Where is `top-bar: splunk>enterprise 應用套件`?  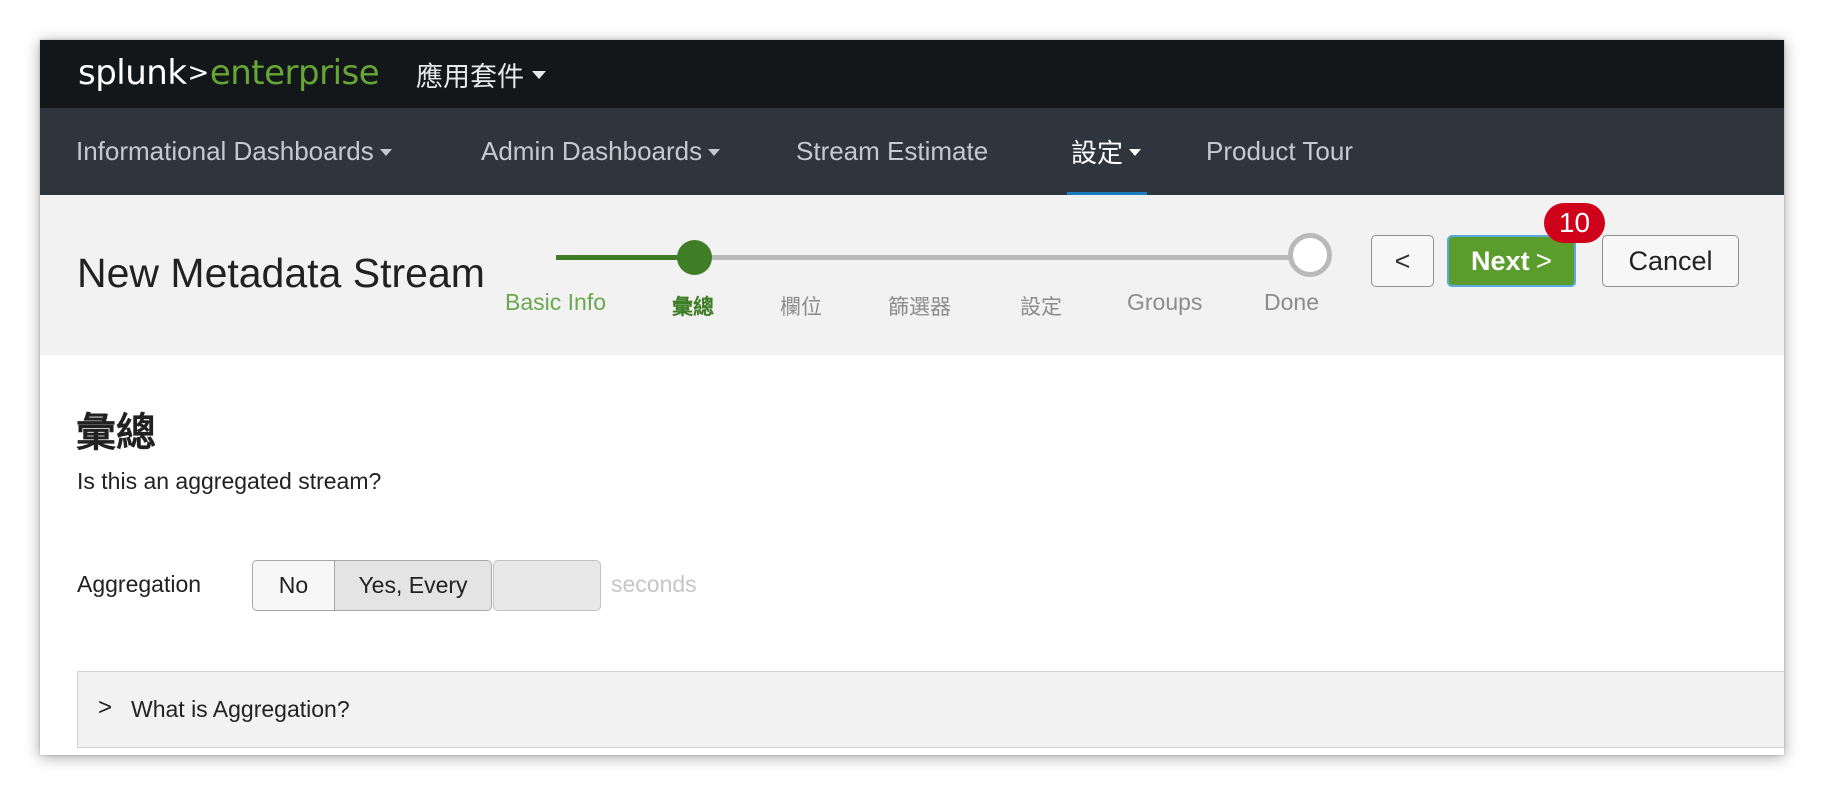 top-bar: splunk>enterprise 應用套件 is located at coordinates (912, 74).